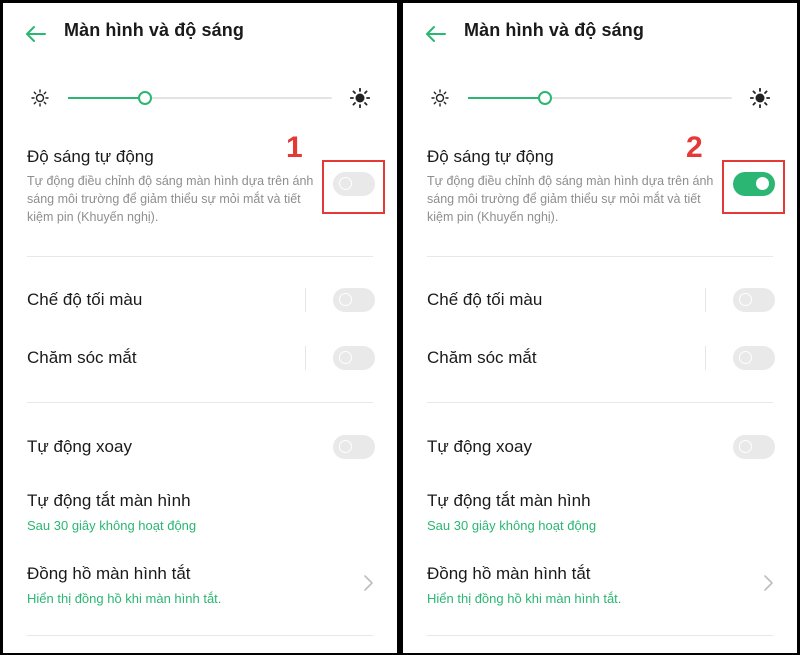  I want to click on step-number: 1, so click(294, 147).